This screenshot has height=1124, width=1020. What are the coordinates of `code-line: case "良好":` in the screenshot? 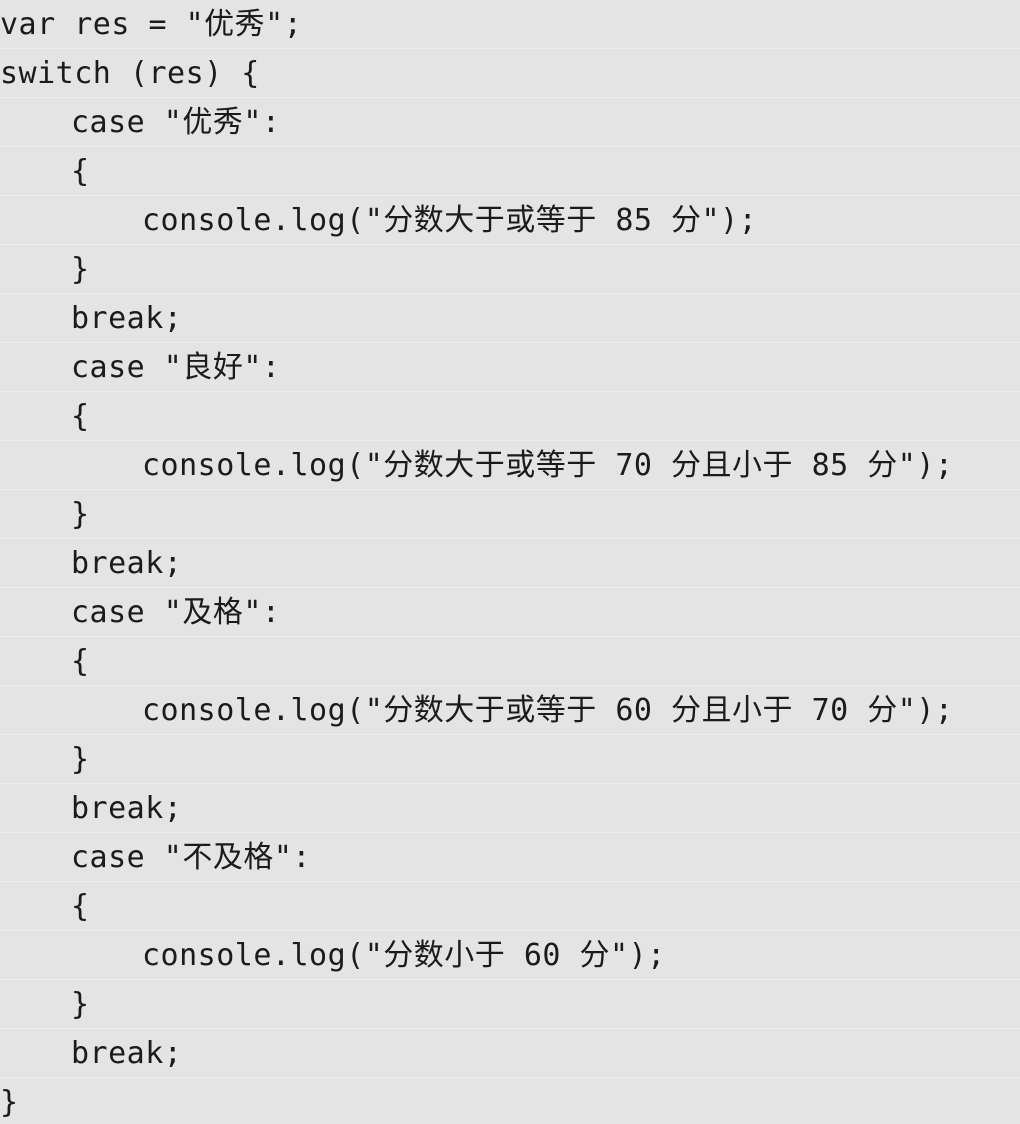 It's located at (510, 367).